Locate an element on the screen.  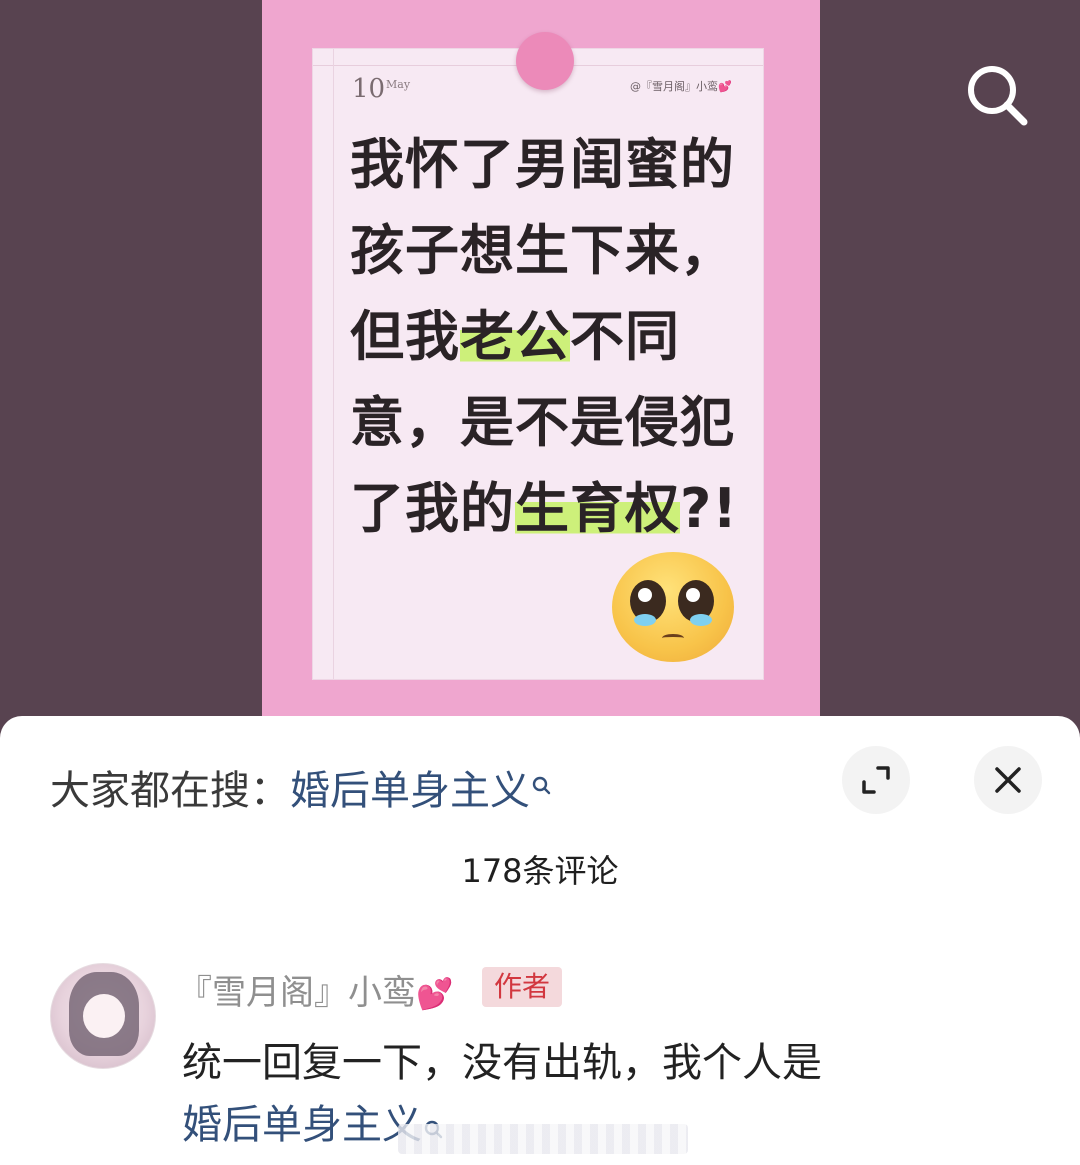
emoji-mouth is located at coordinates (673, 638).